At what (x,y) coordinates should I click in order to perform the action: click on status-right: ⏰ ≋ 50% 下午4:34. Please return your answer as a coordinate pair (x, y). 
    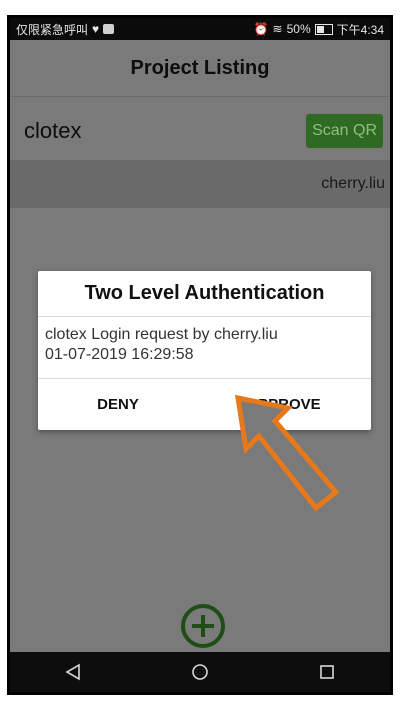
    Looking at the image, I should click on (319, 29).